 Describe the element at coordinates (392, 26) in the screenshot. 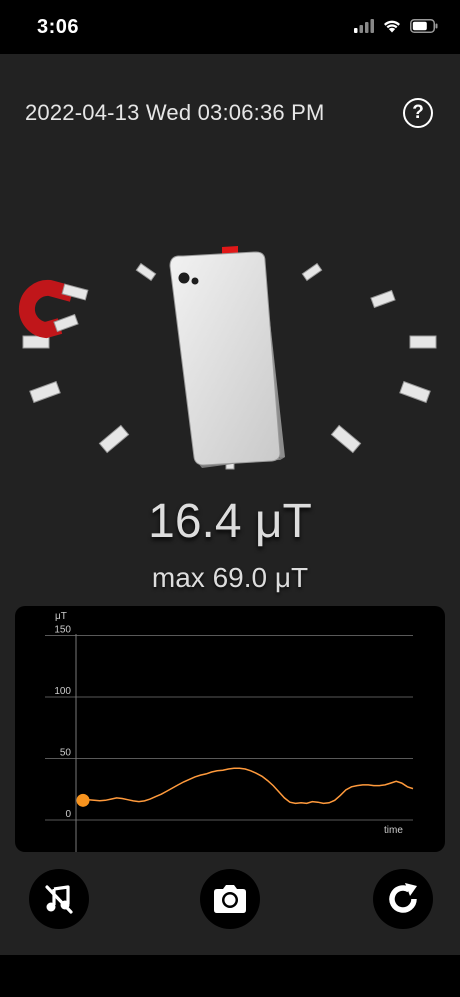

I see `wifi-icon` at that location.